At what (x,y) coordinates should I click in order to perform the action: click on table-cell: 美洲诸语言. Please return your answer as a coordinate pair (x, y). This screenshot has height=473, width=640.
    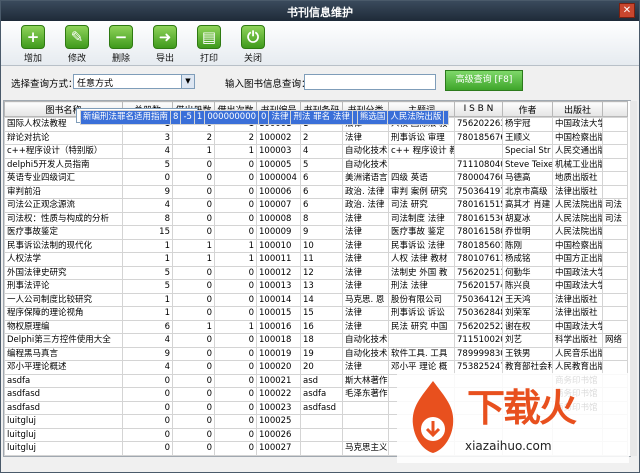
    Looking at the image, I should click on (365, 178).